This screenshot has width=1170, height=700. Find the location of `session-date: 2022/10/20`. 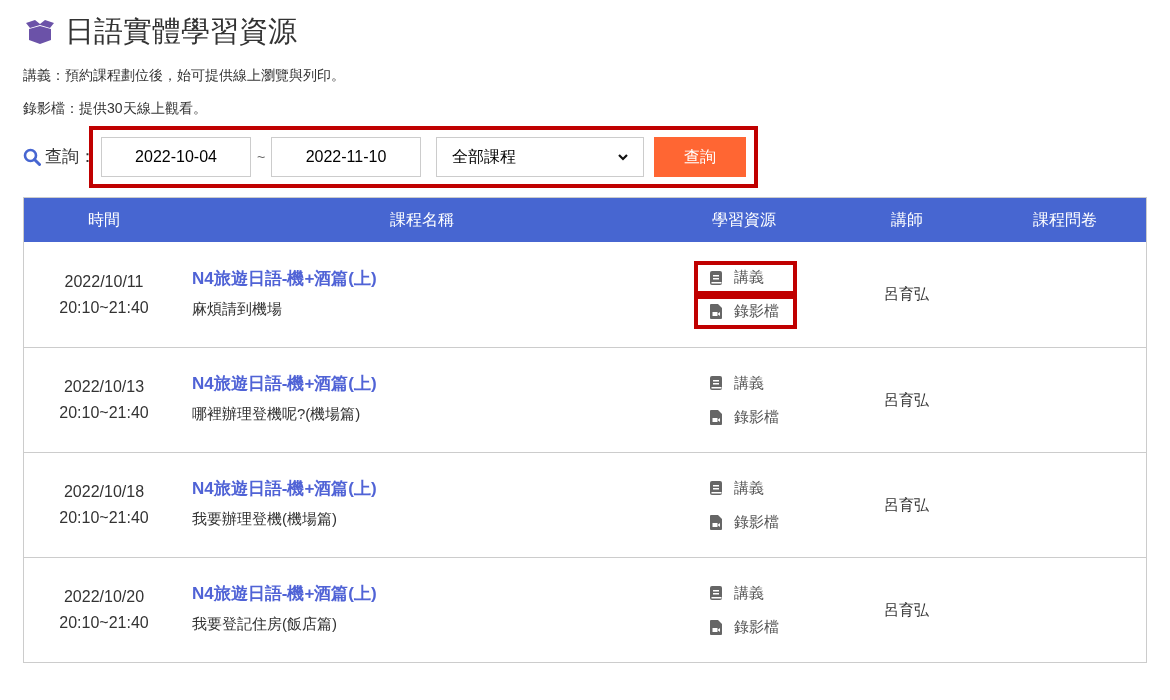

session-date: 2022/10/20 is located at coordinates (104, 597).